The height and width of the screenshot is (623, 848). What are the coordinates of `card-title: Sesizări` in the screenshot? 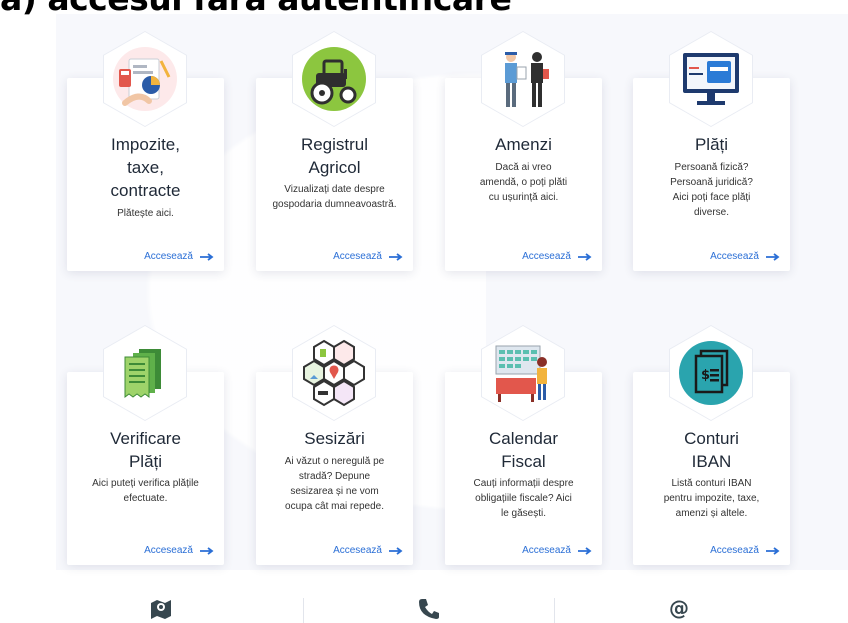 It's located at (334, 438).